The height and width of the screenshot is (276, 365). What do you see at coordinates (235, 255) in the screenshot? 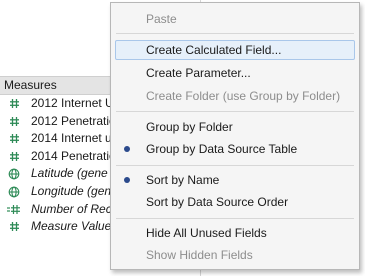
I see `menu-item-show-hidden-fields: Show Hidden Fields` at bounding box center [235, 255].